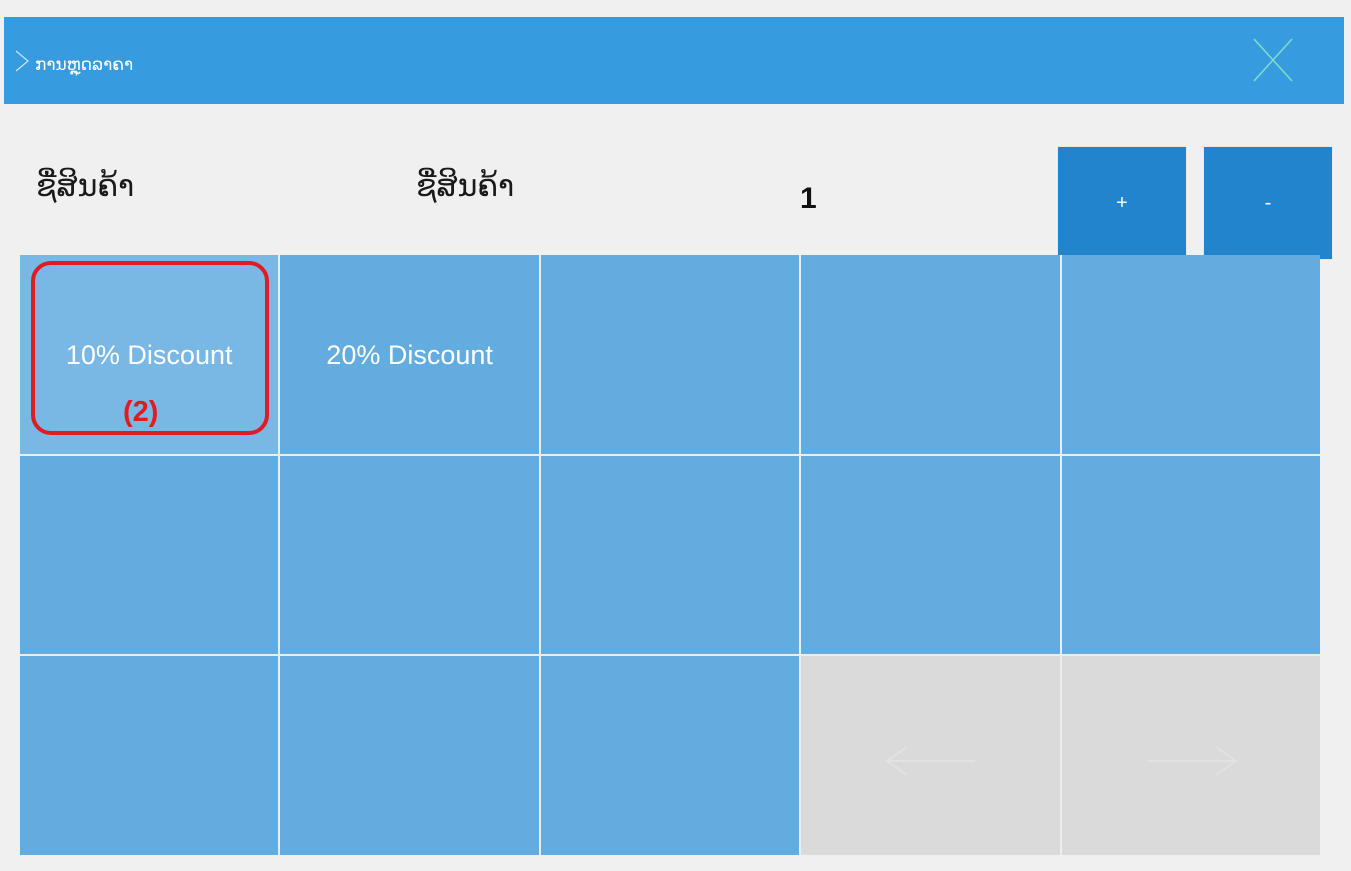 The height and width of the screenshot is (871, 1351). What do you see at coordinates (149, 355) in the screenshot?
I see `tile-label: 10% Discount` at bounding box center [149, 355].